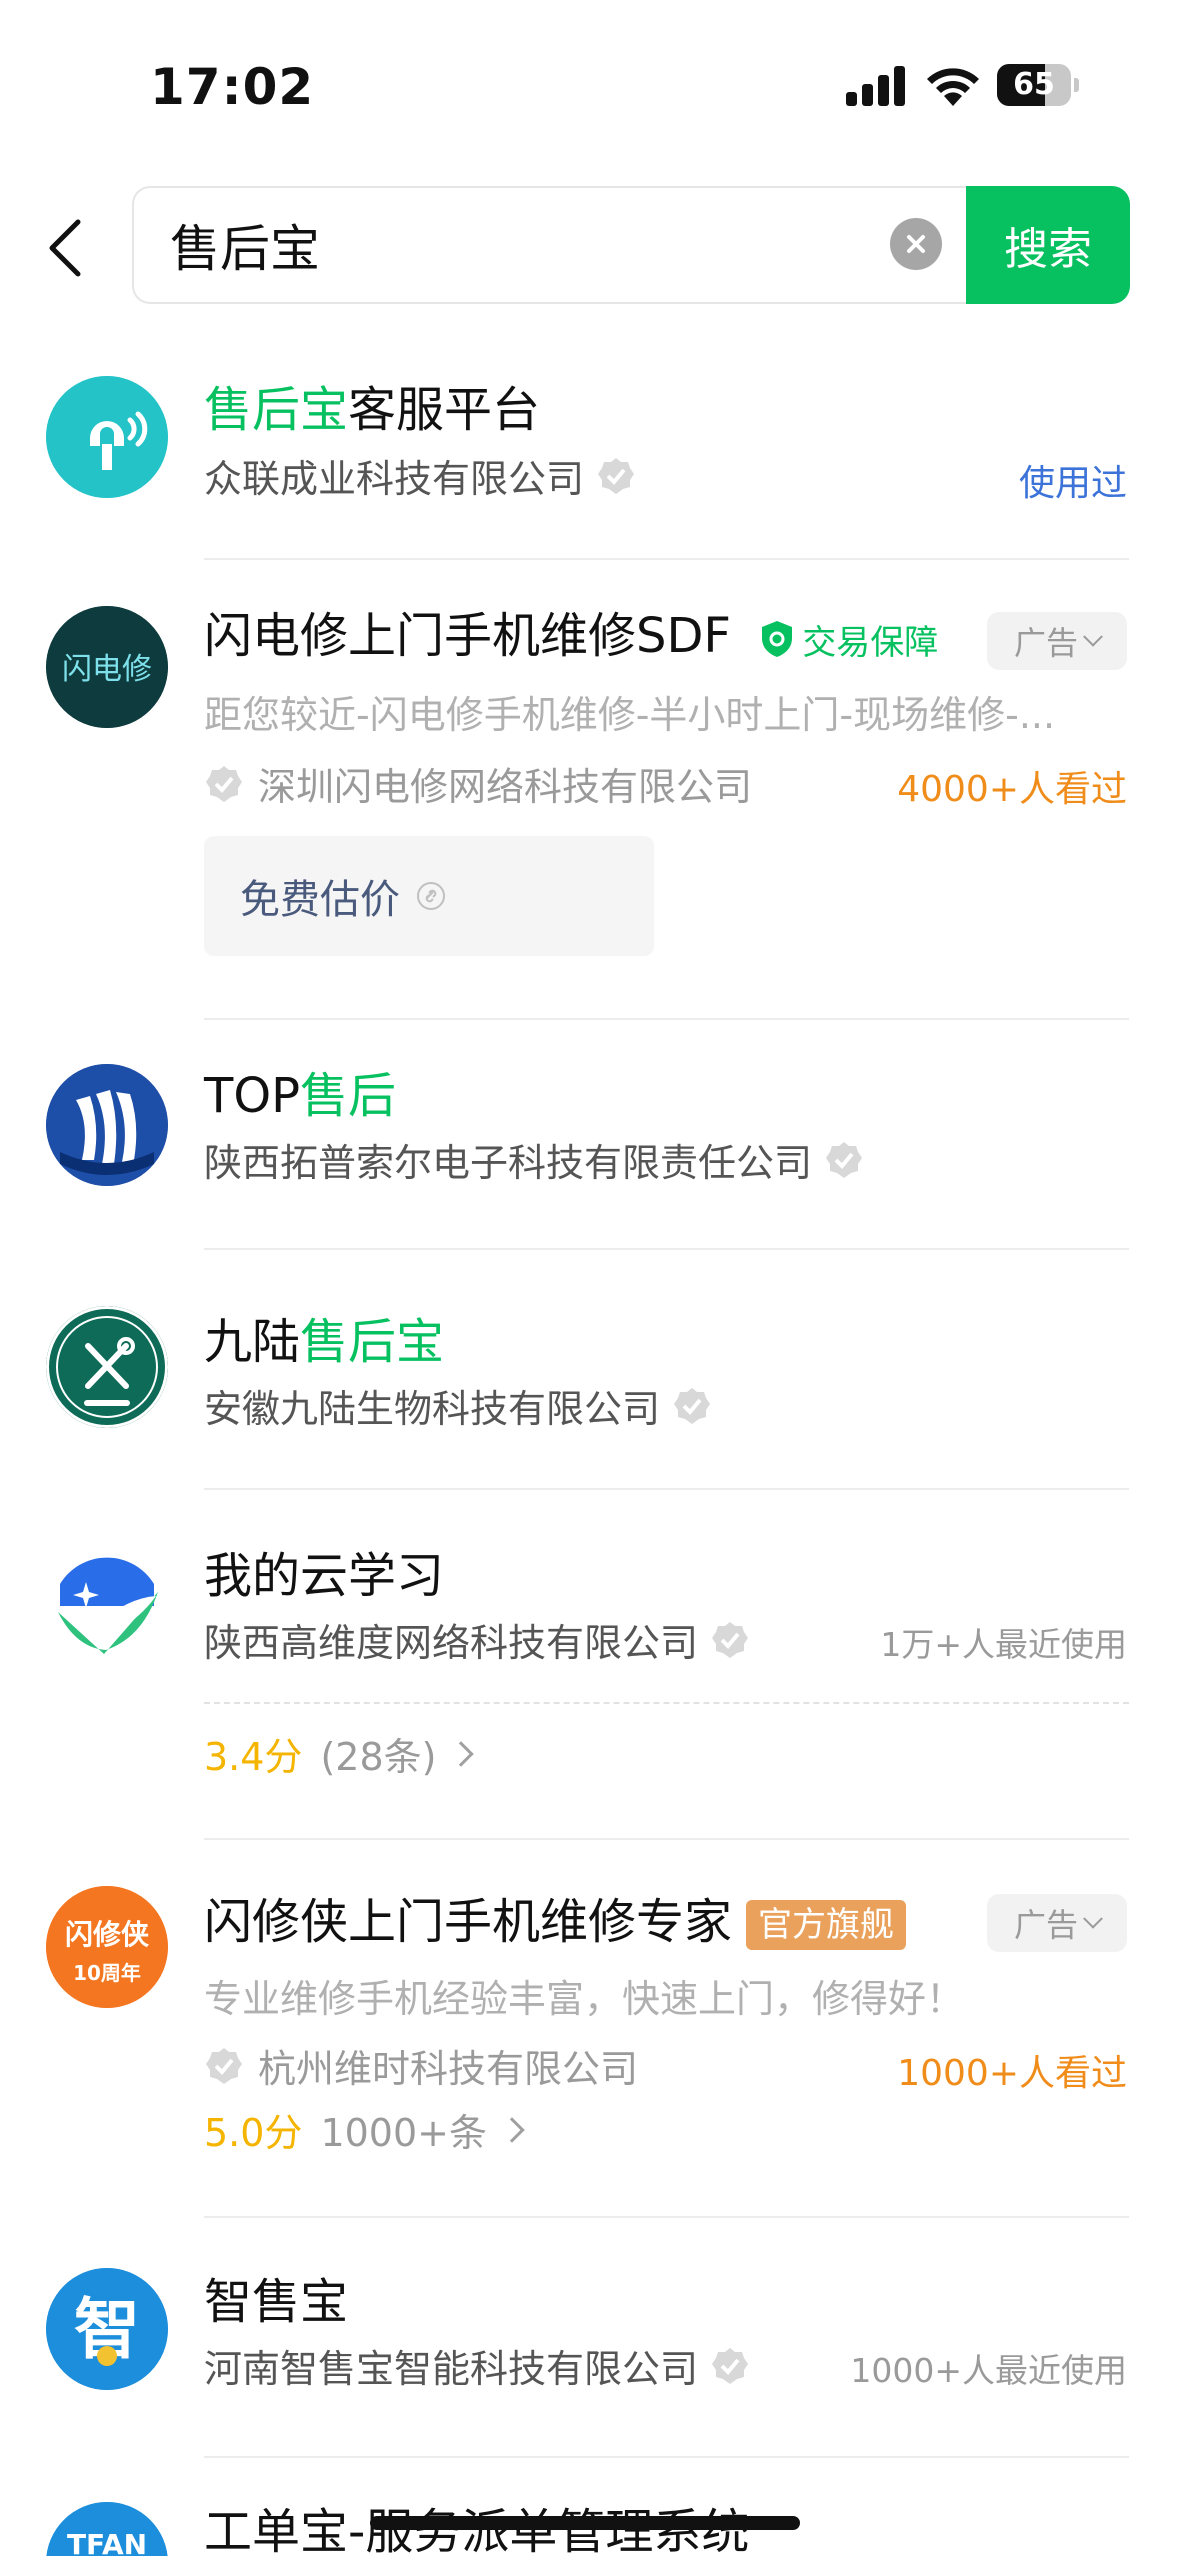  I want to click on search-box, so click(582, 245).